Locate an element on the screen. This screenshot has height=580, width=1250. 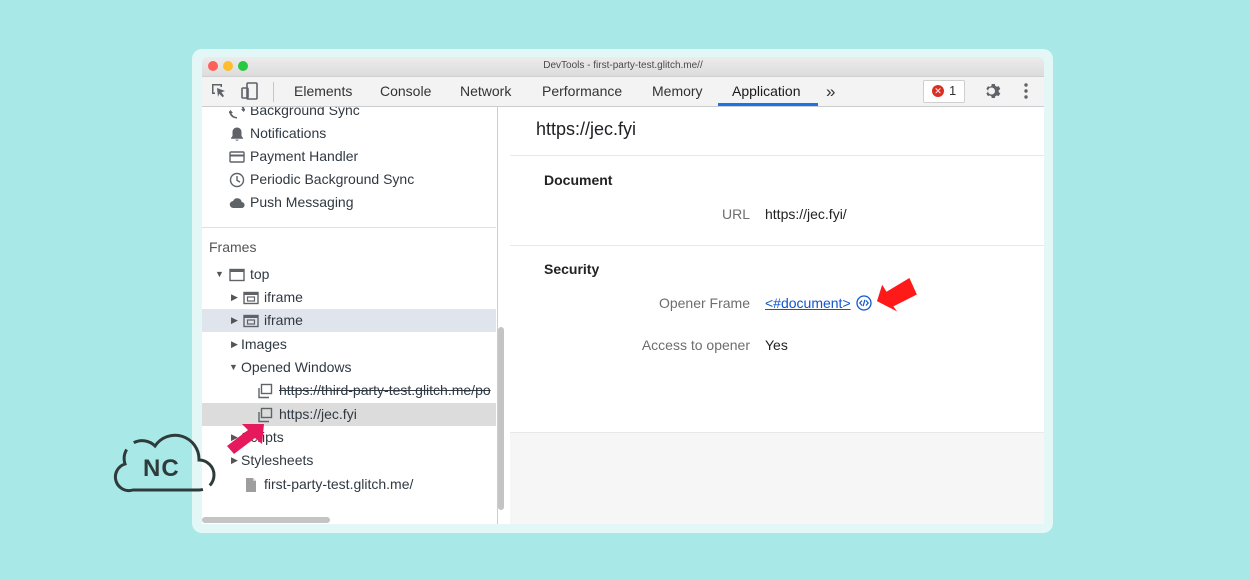
title-divider is located at coordinates (777, 155).